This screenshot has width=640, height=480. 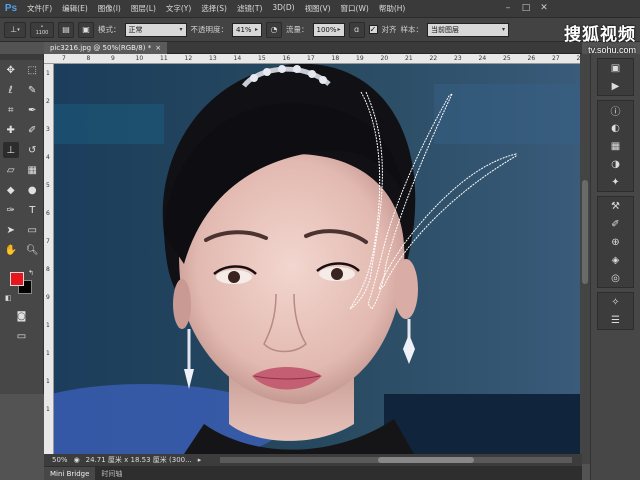 I want to click on tool-presets-icon: ⚒, so click(x=615, y=206).